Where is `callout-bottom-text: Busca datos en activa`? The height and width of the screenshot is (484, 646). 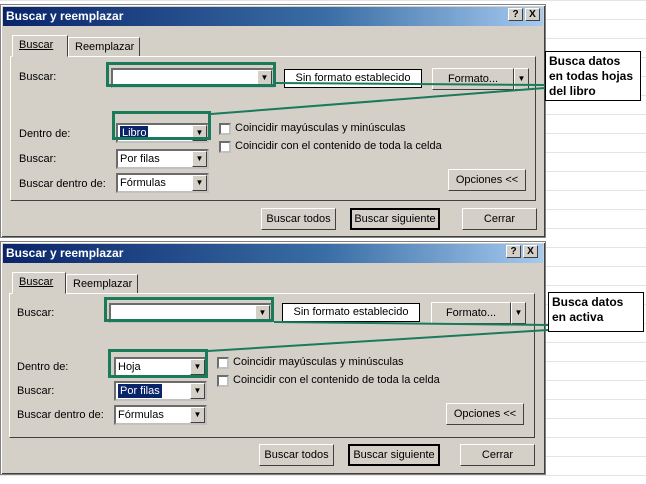 callout-bottom-text: Busca datos en activa is located at coordinates (588, 309).